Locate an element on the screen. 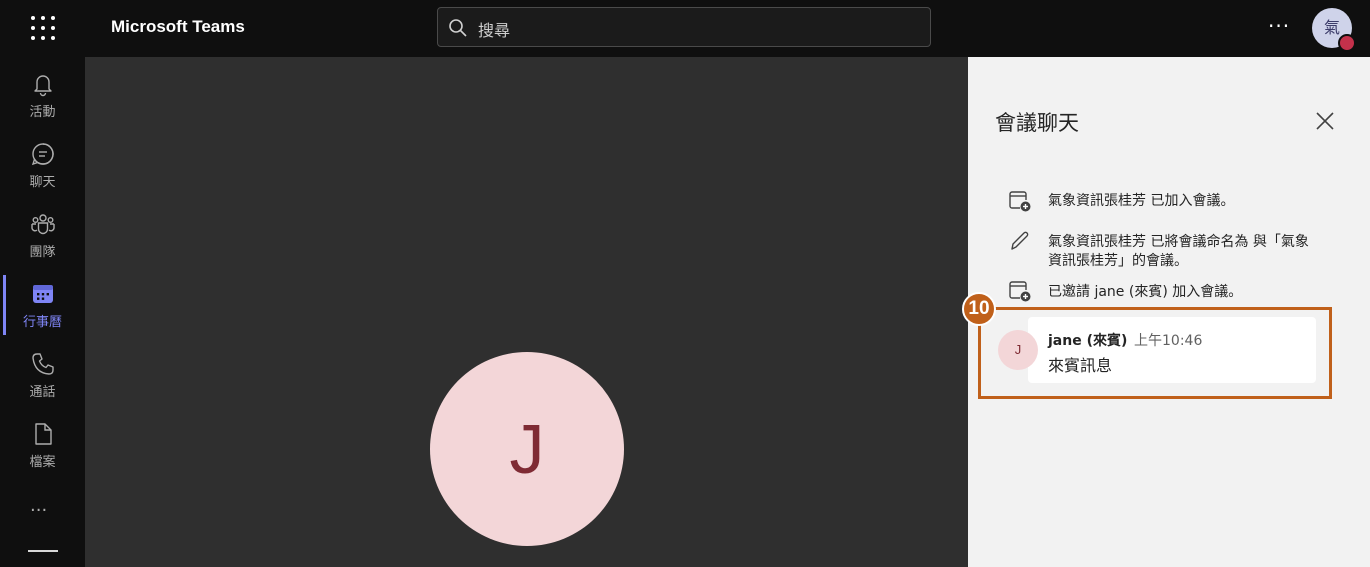 This screenshot has height=567, width=1370. app-rail: 活動 聊天 團隊 行事曆 通話 檔案 ··· is located at coordinates (42, 312).